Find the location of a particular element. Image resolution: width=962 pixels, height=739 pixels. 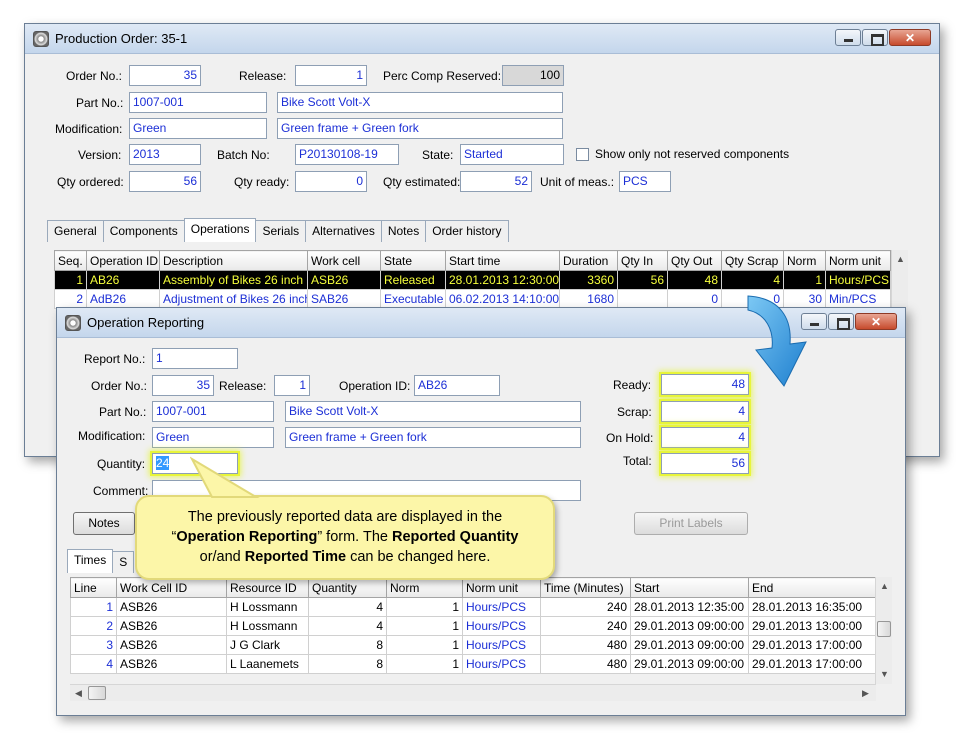

operation-id-field: AB26 is located at coordinates (457, 385).